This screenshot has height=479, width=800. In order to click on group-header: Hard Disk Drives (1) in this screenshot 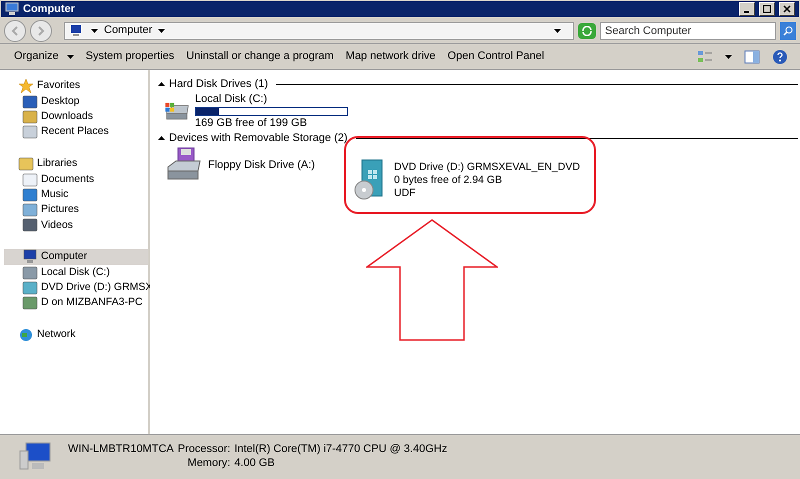, I will do `click(218, 84)`.